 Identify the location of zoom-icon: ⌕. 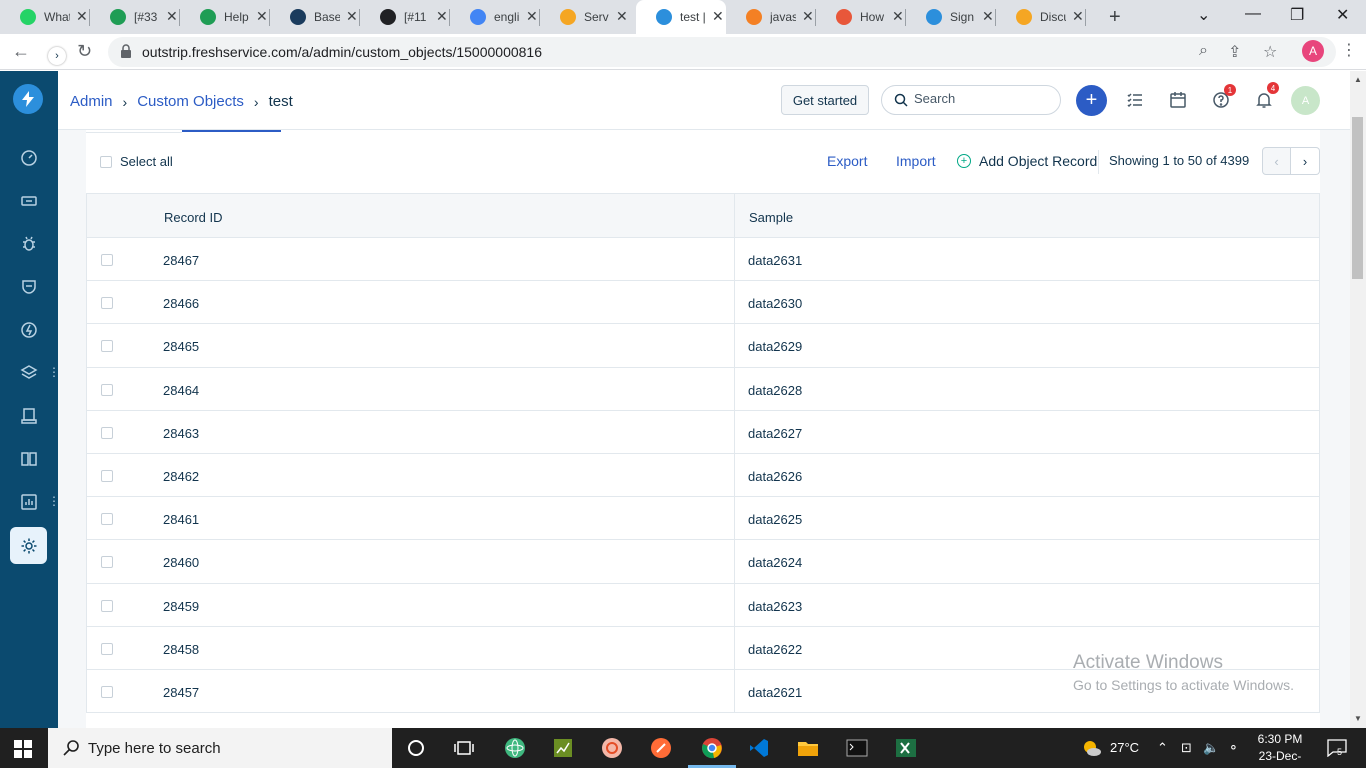
(1203, 51).